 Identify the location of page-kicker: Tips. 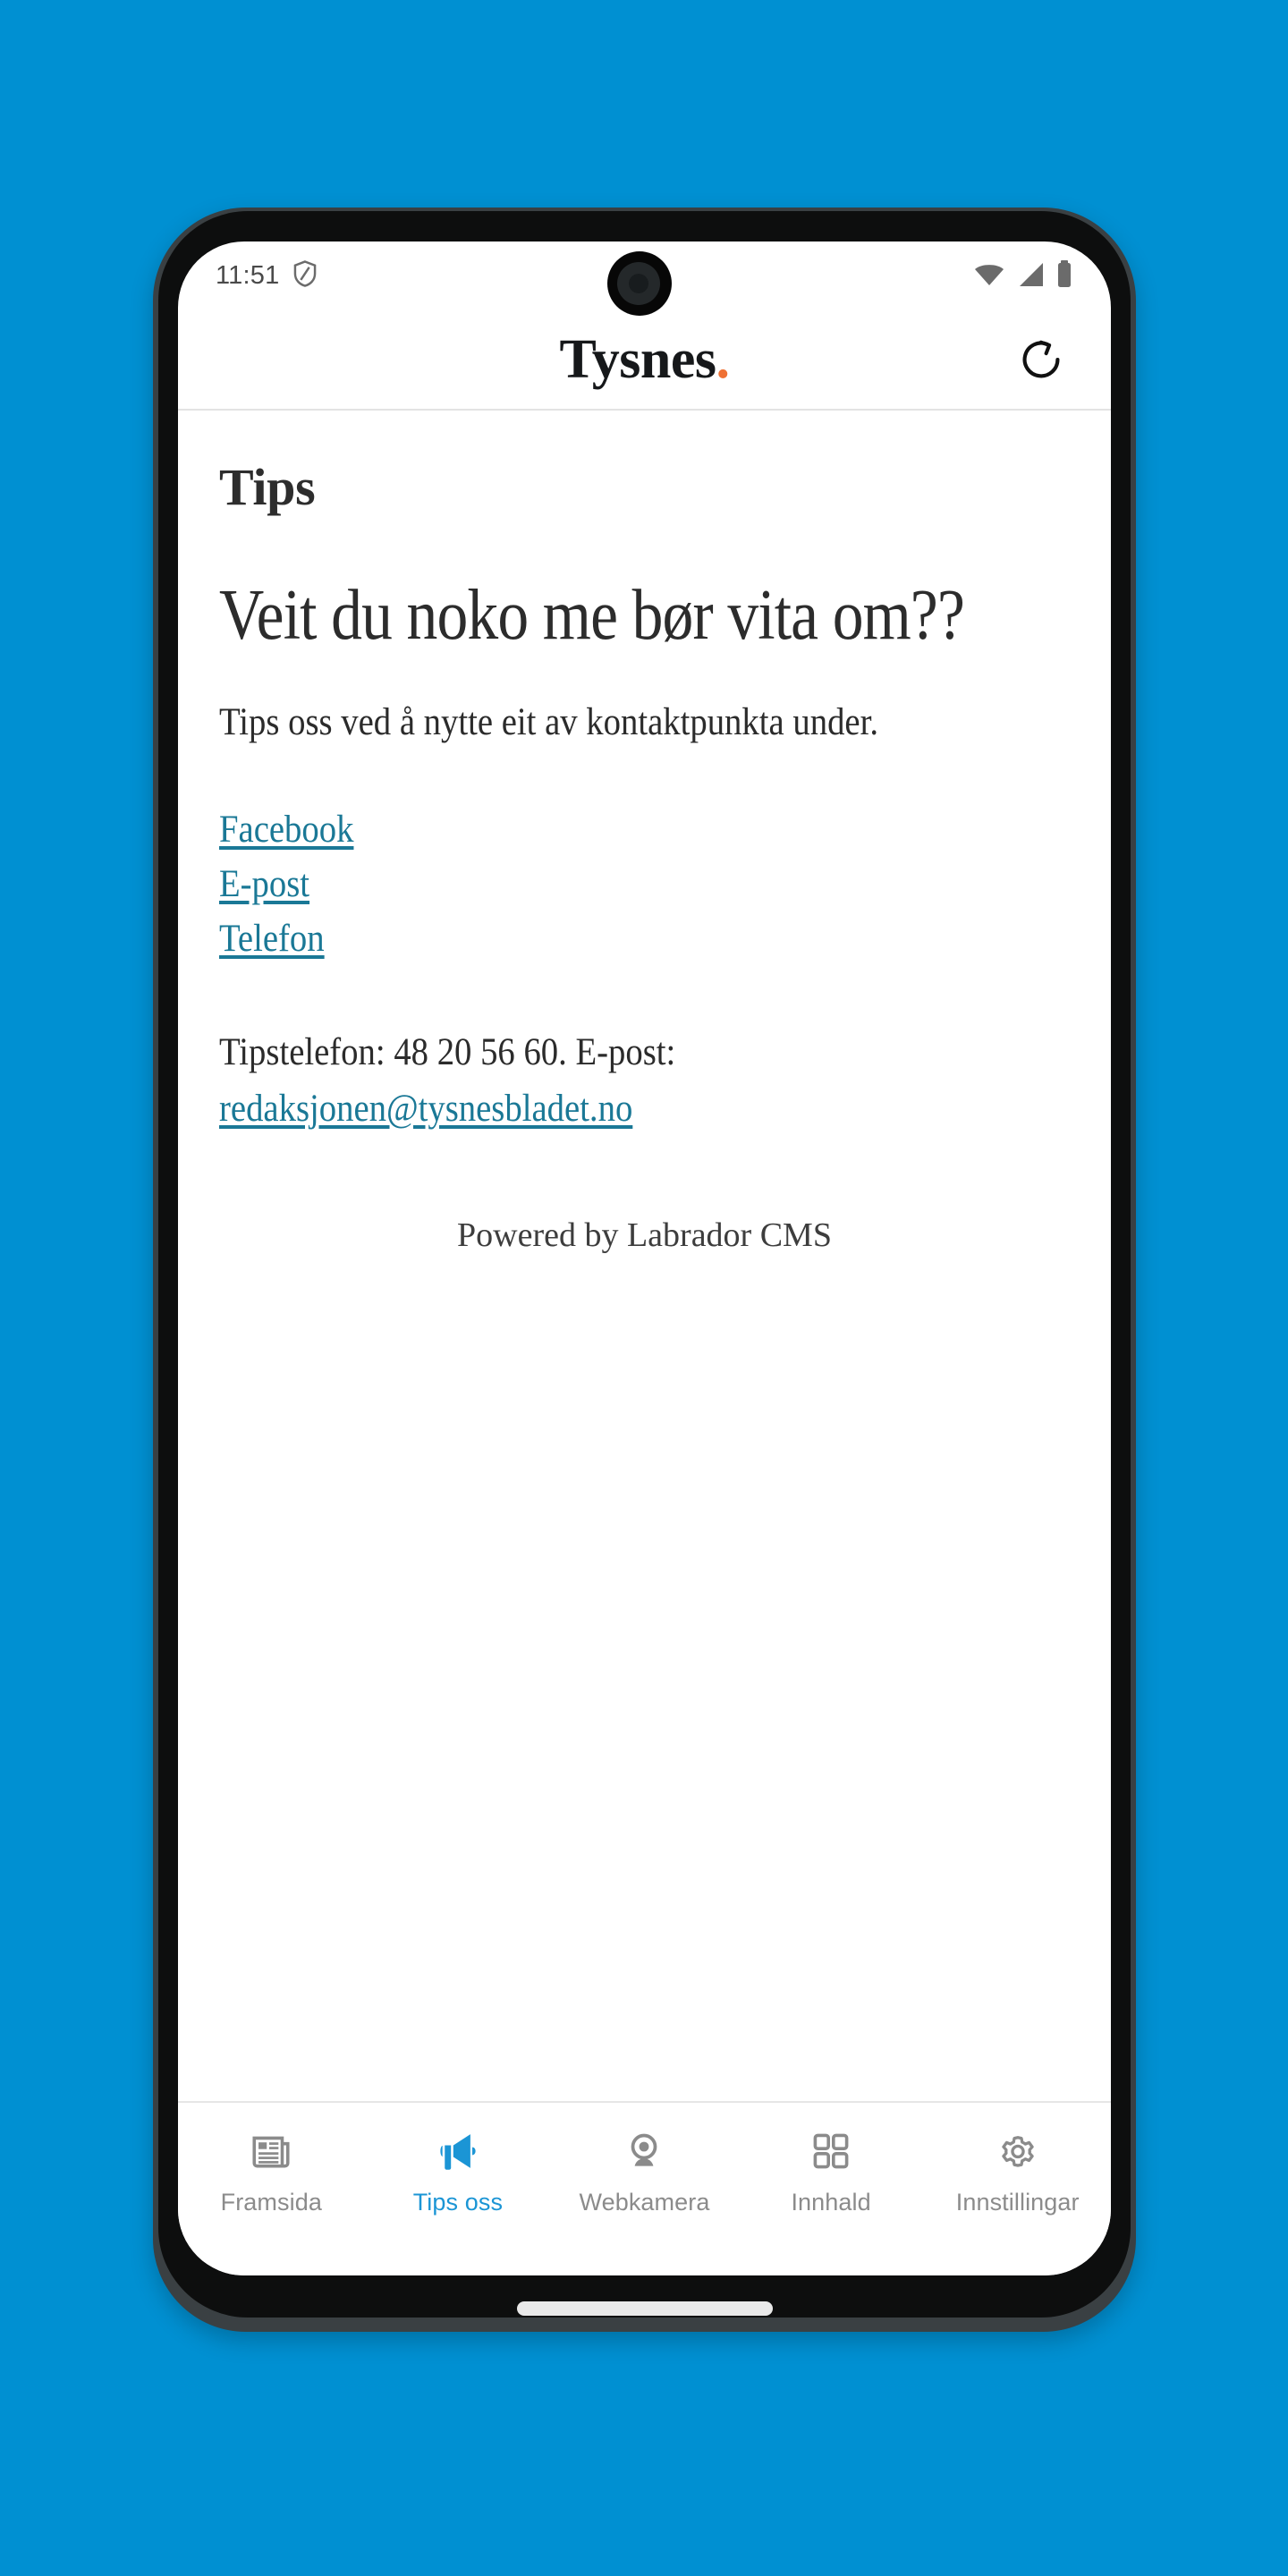
(267, 487).